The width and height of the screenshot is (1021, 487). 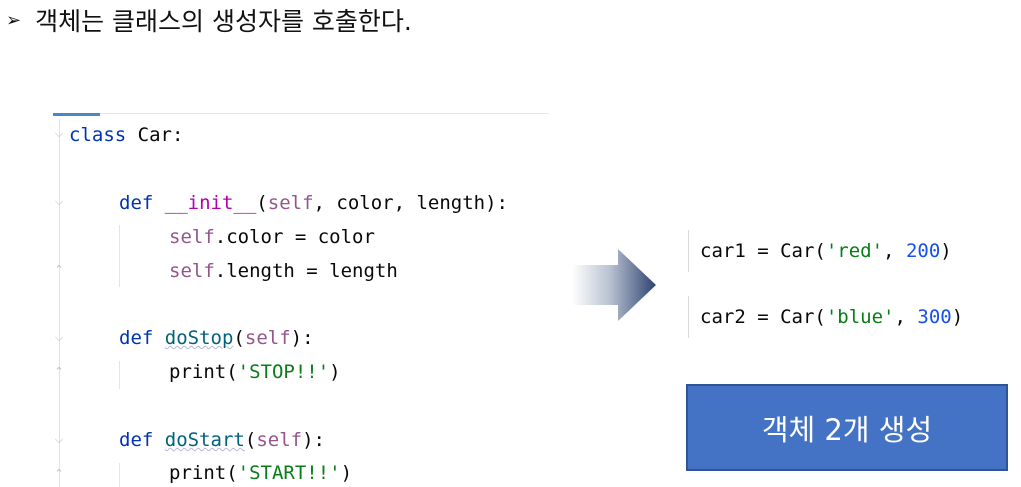 I want to click on code-line-def-dostop: def doStop(self):, so click(x=216, y=338).